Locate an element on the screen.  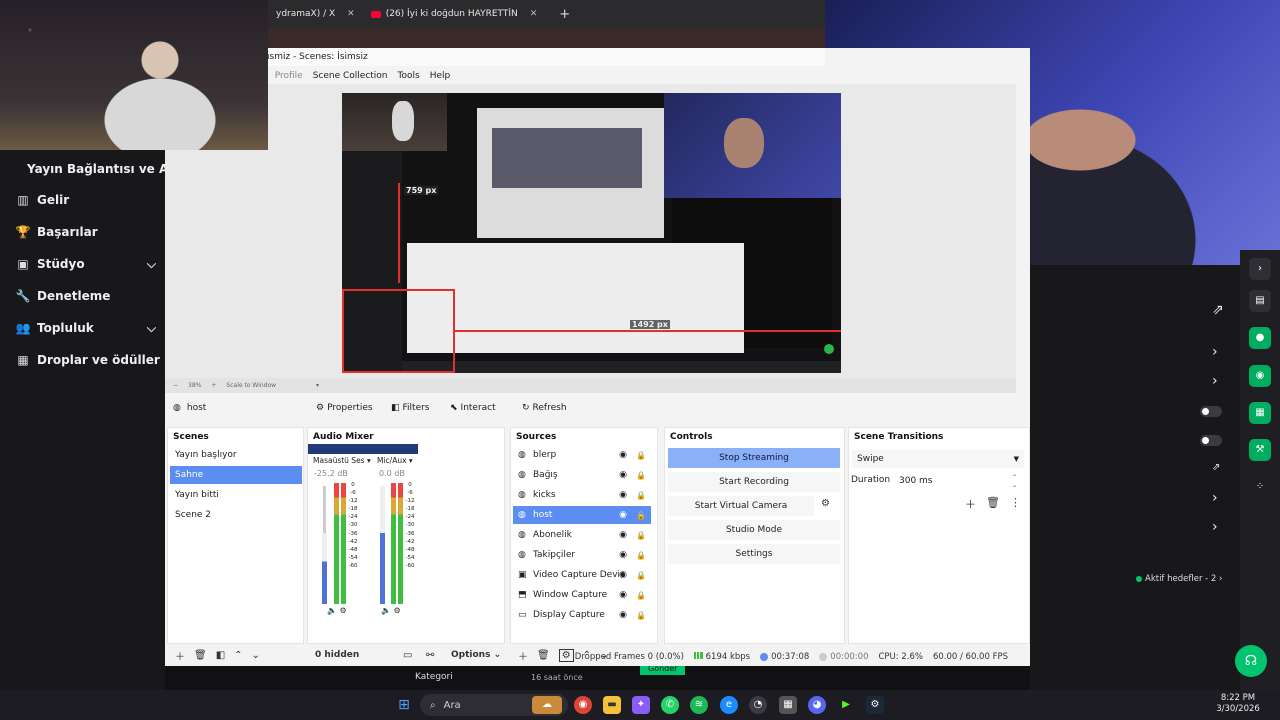
zoom-out-icon: − is located at coordinates (175, 385).